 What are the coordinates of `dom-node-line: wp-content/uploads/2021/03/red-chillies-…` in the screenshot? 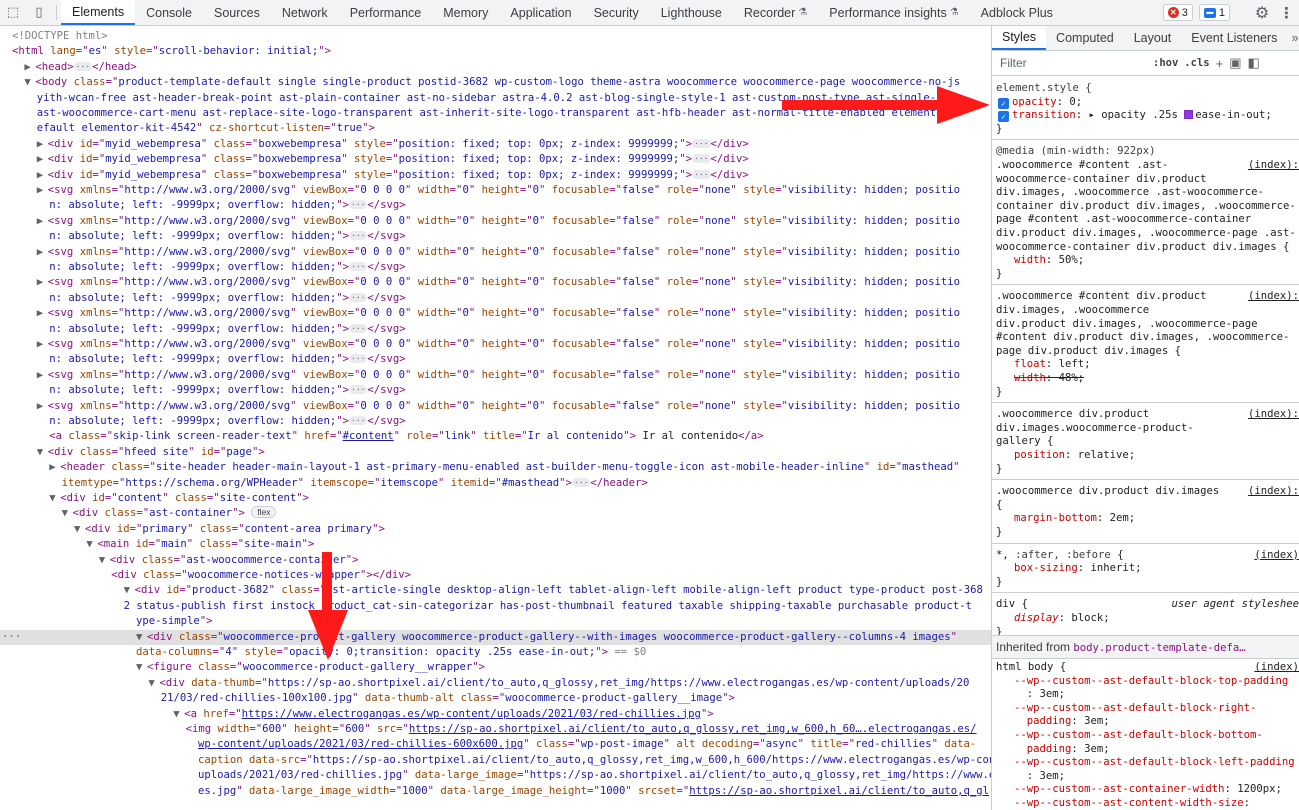 It's located at (495, 744).